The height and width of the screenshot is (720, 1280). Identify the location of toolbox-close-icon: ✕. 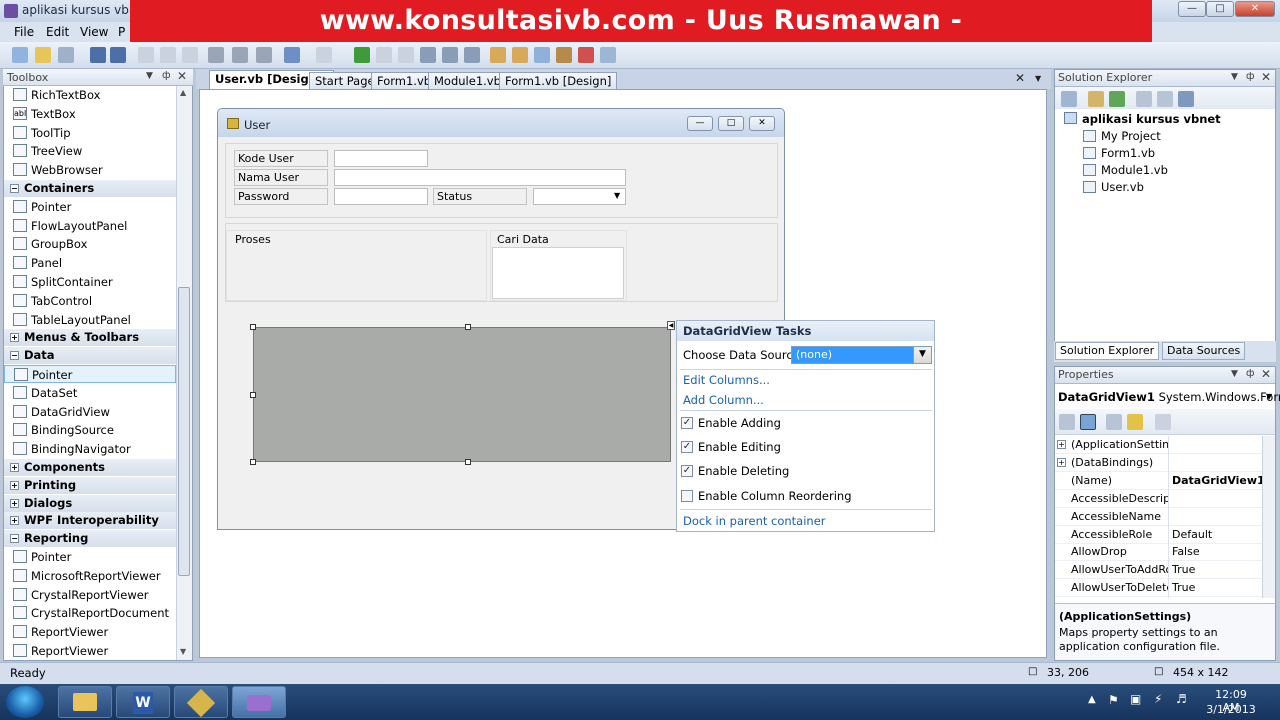
(182, 76).